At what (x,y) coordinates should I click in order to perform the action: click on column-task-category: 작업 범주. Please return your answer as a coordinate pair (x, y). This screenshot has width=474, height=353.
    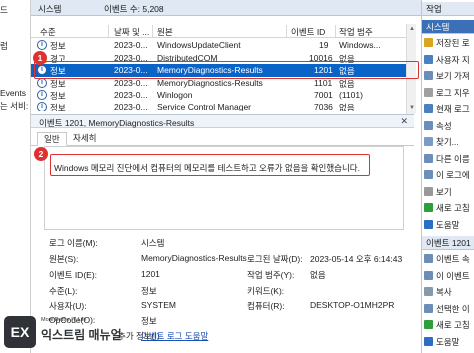
    Looking at the image, I should click on (356, 32).